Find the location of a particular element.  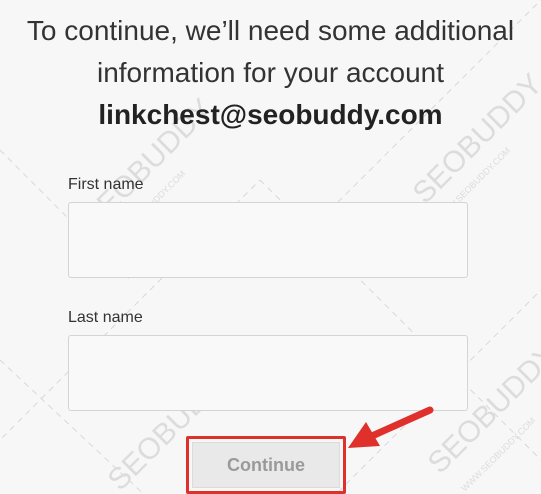

title-line-2: information for your account is located at coordinates (270, 72).